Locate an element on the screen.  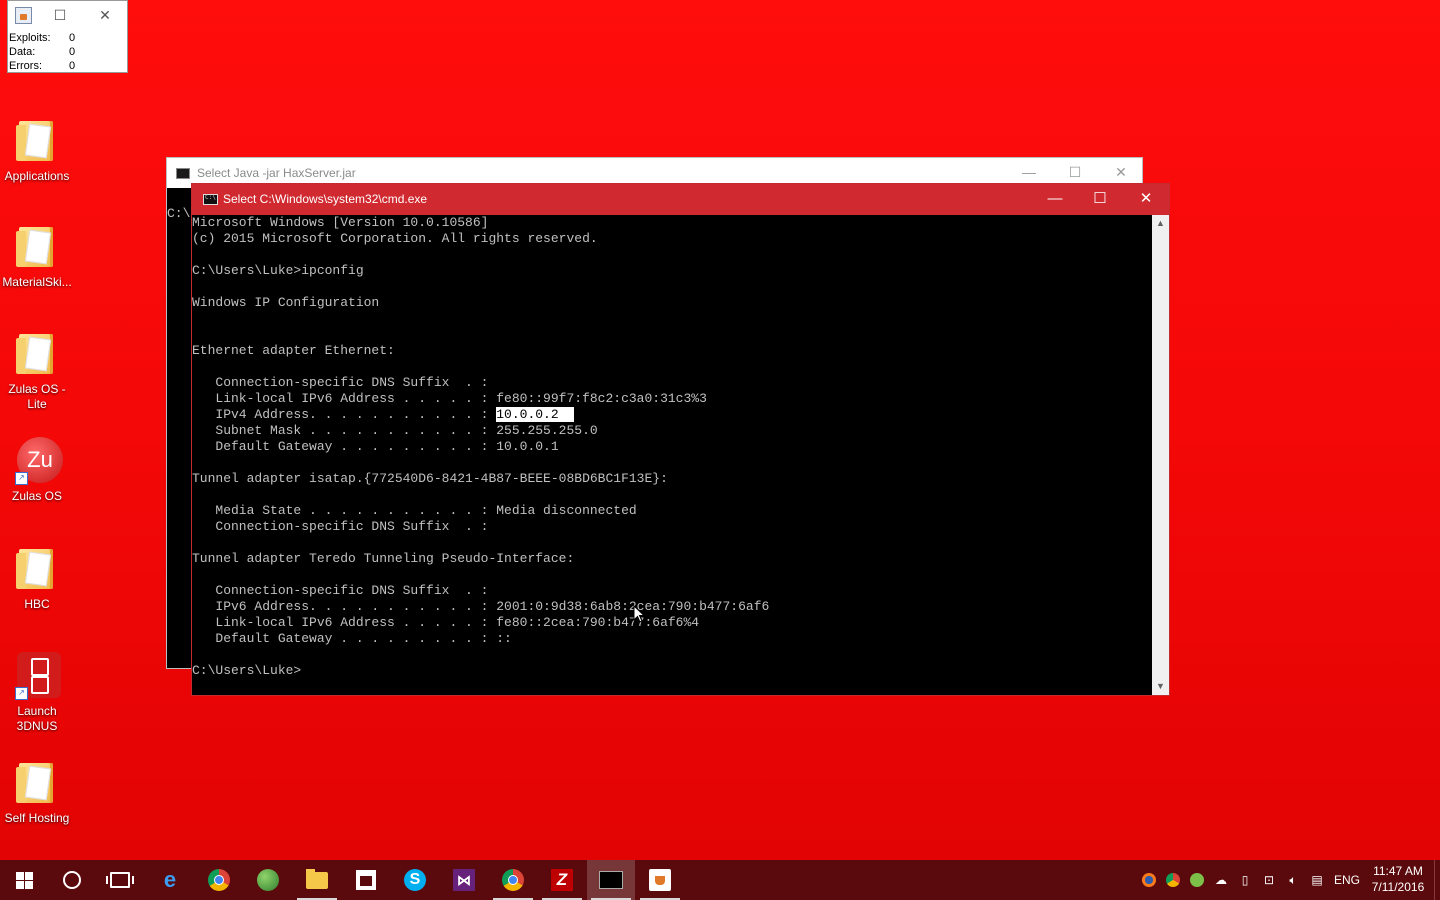
tray-network: ⊡ is located at coordinates (1269, 880).